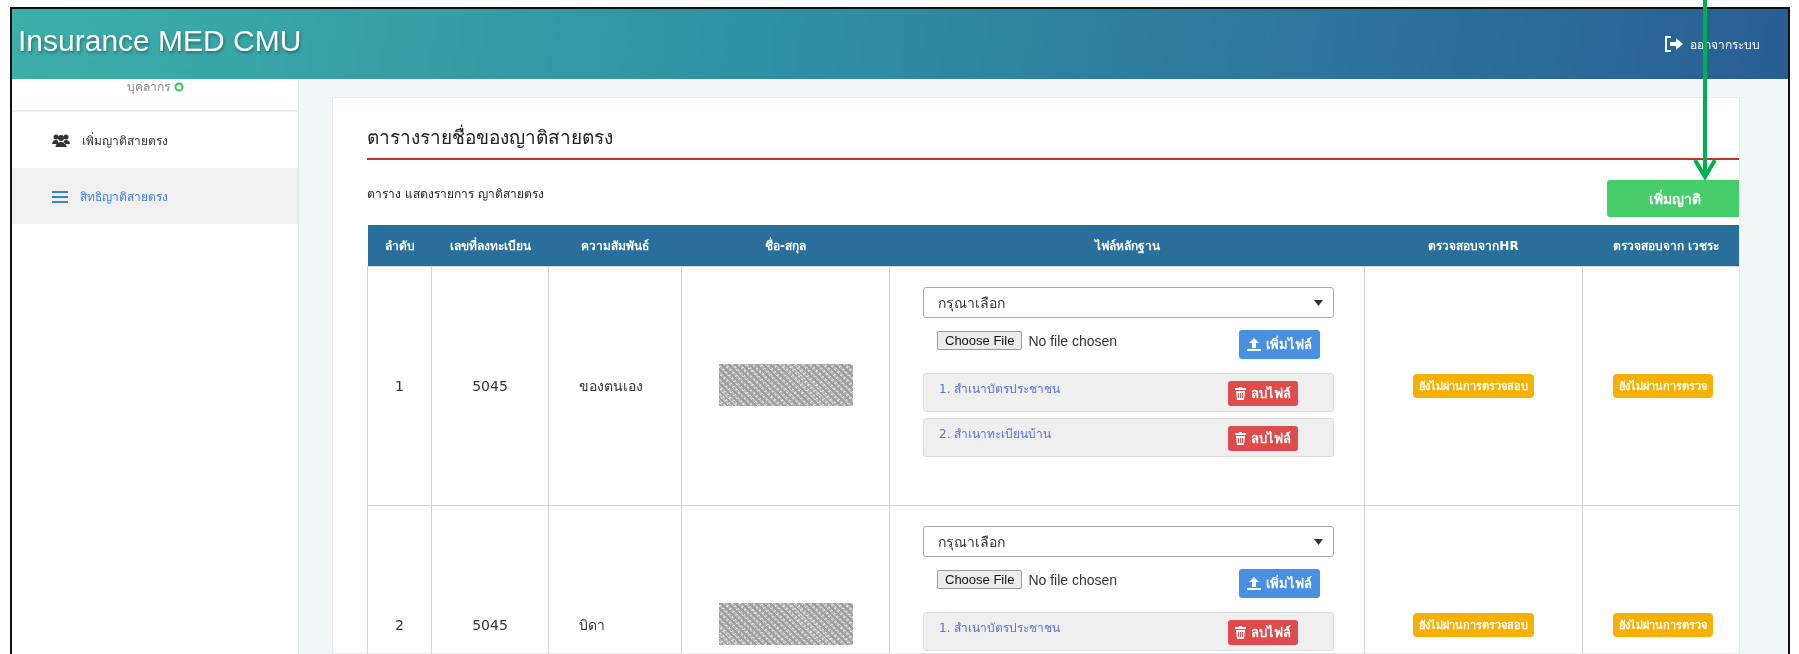  I want to click on user-role: บุคลากร, so click(148, 87).